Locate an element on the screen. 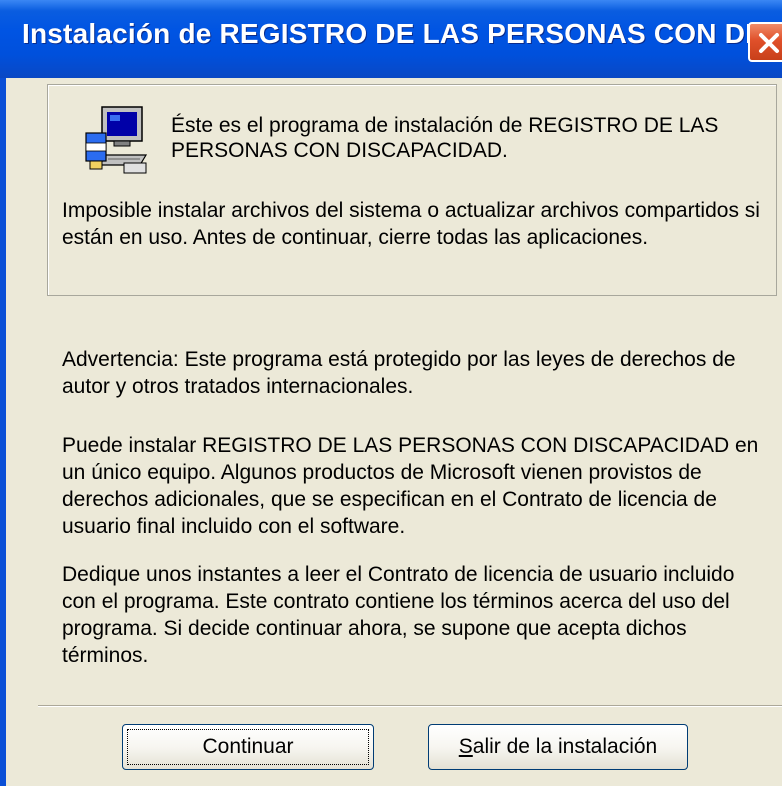 The image size is (782, 786). exit-button-accelerator: S is located at coordinates (465, 746).